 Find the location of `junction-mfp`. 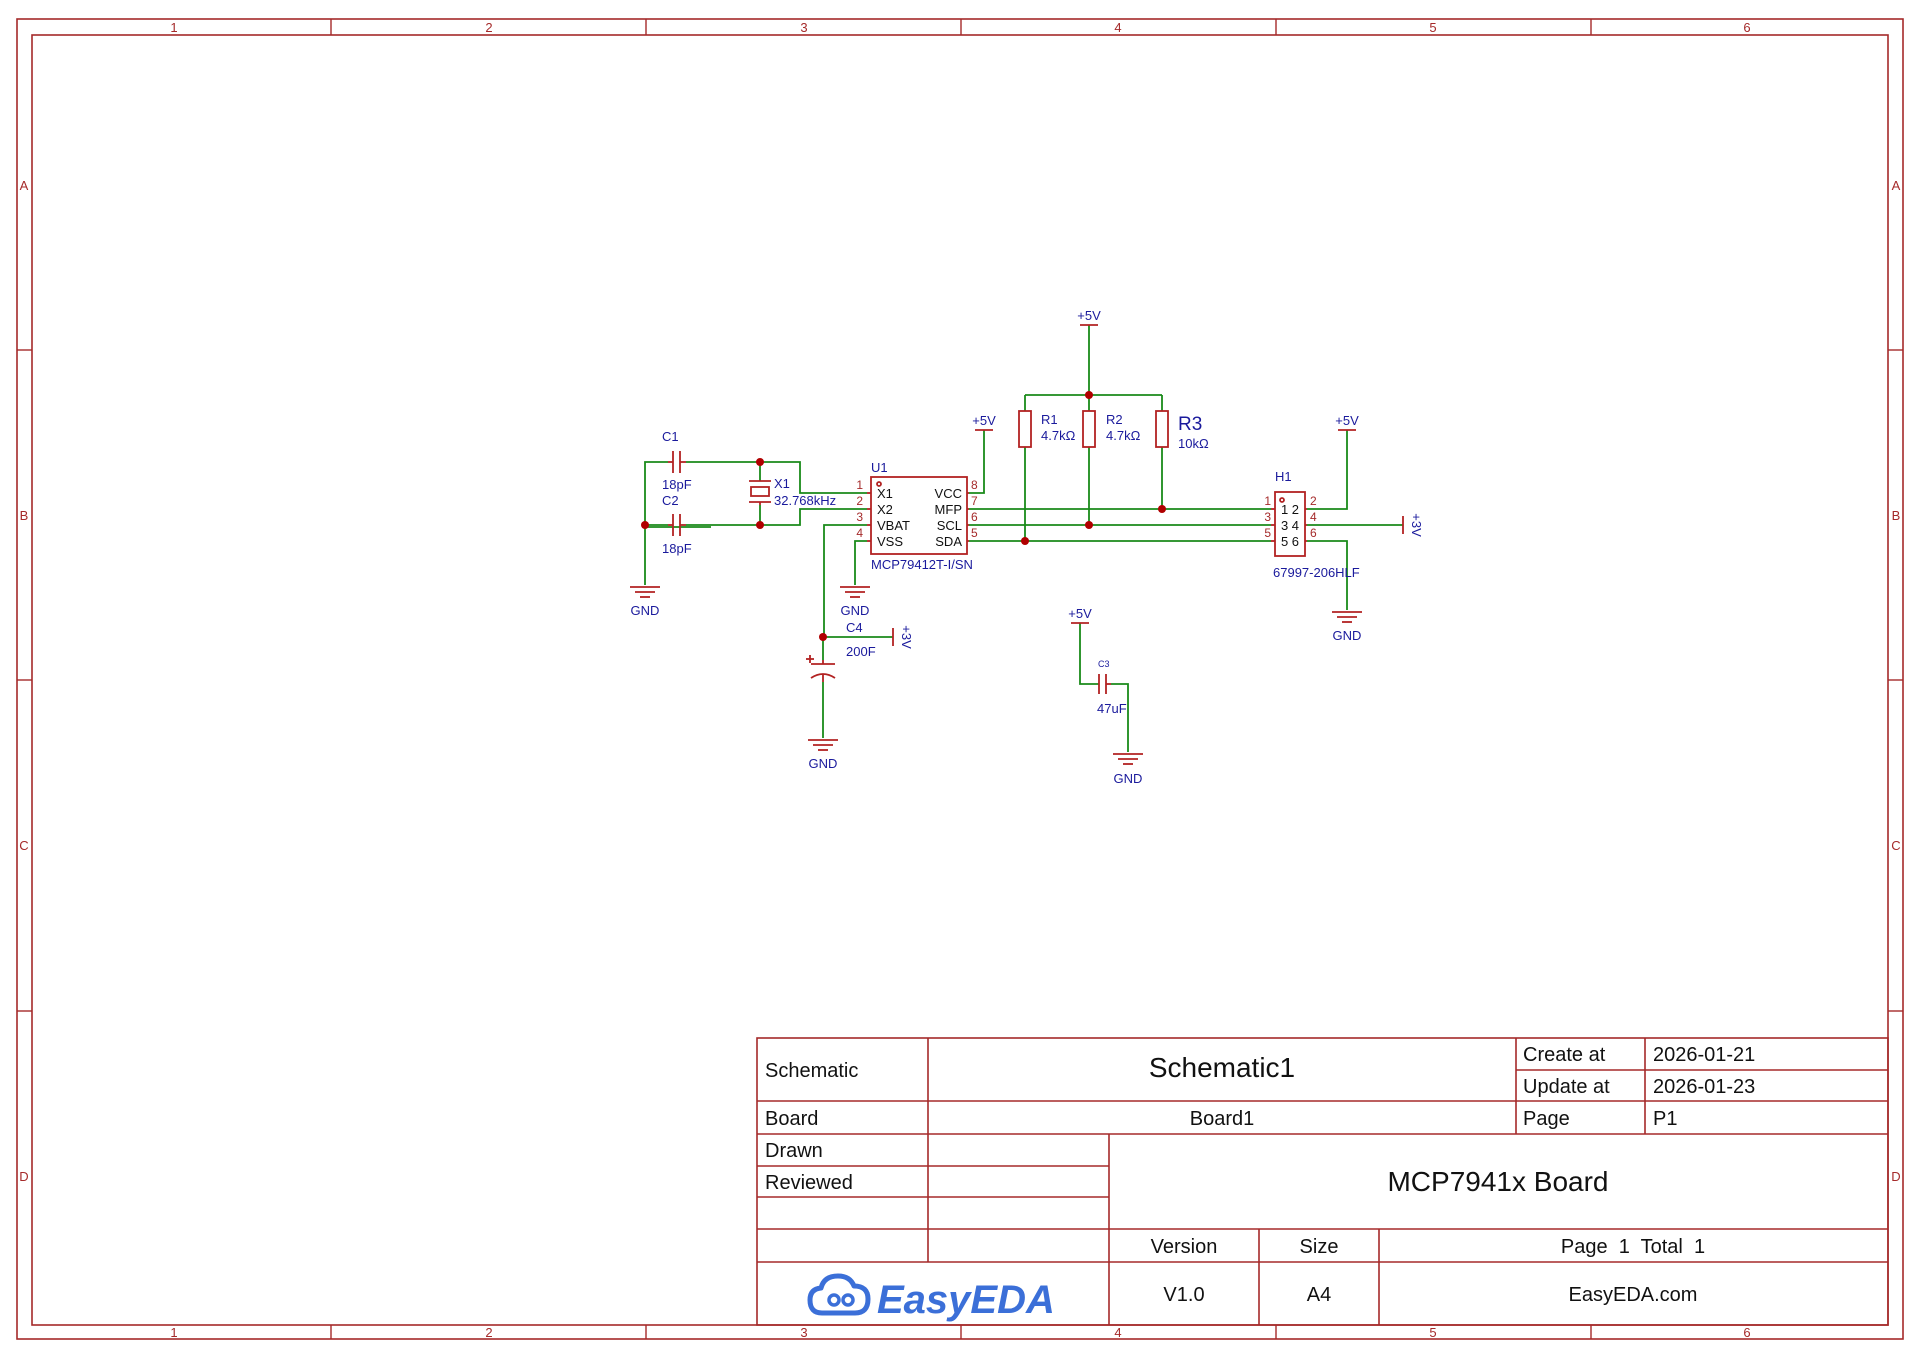

junction-mfp is located at coordinates (1162, 509).